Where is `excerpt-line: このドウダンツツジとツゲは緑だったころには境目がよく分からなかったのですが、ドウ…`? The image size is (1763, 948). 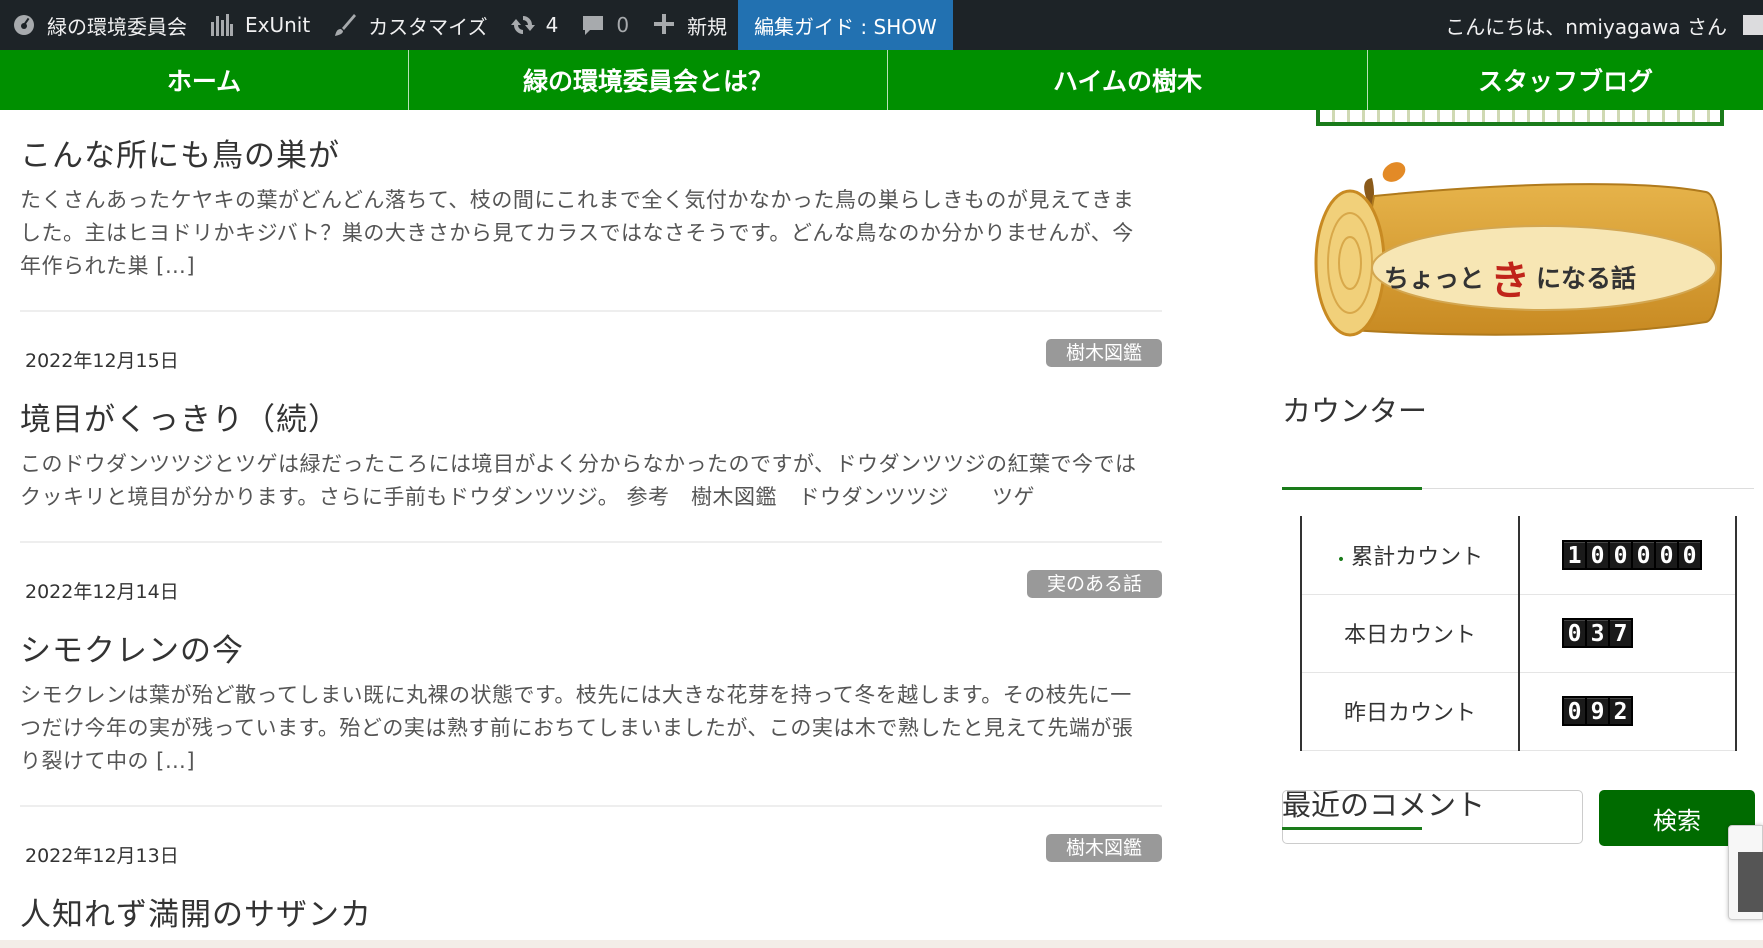 excerpt-line: このドウダンツツジとツゲは緑だったころには境目がよく分からなかったのですが、ドウ… is located at coordinates (578, 464).